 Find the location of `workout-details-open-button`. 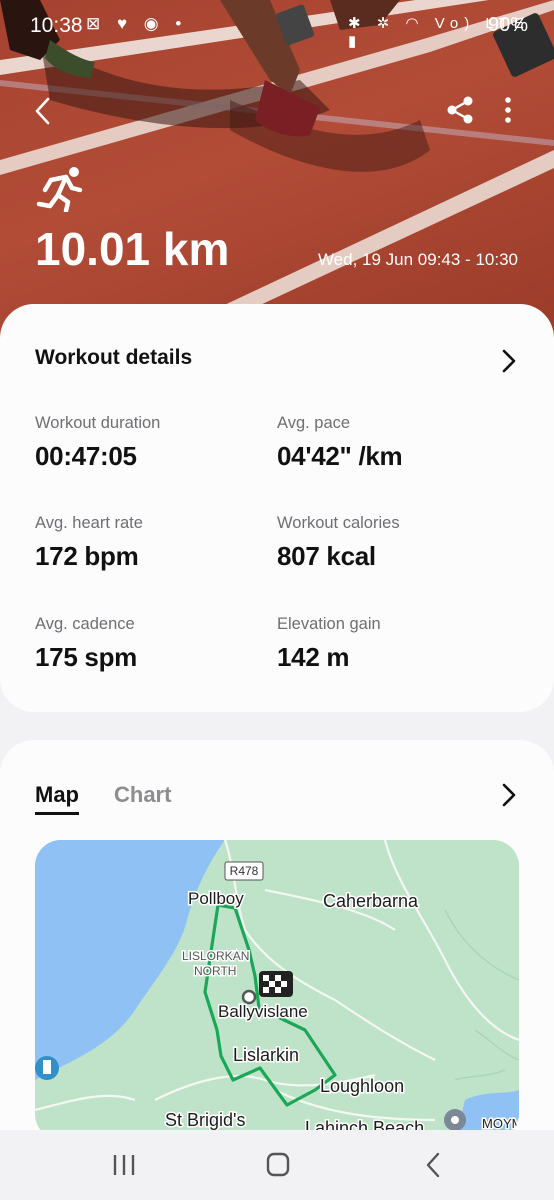

workout-details-open-button is located at coordinates (509, 361).